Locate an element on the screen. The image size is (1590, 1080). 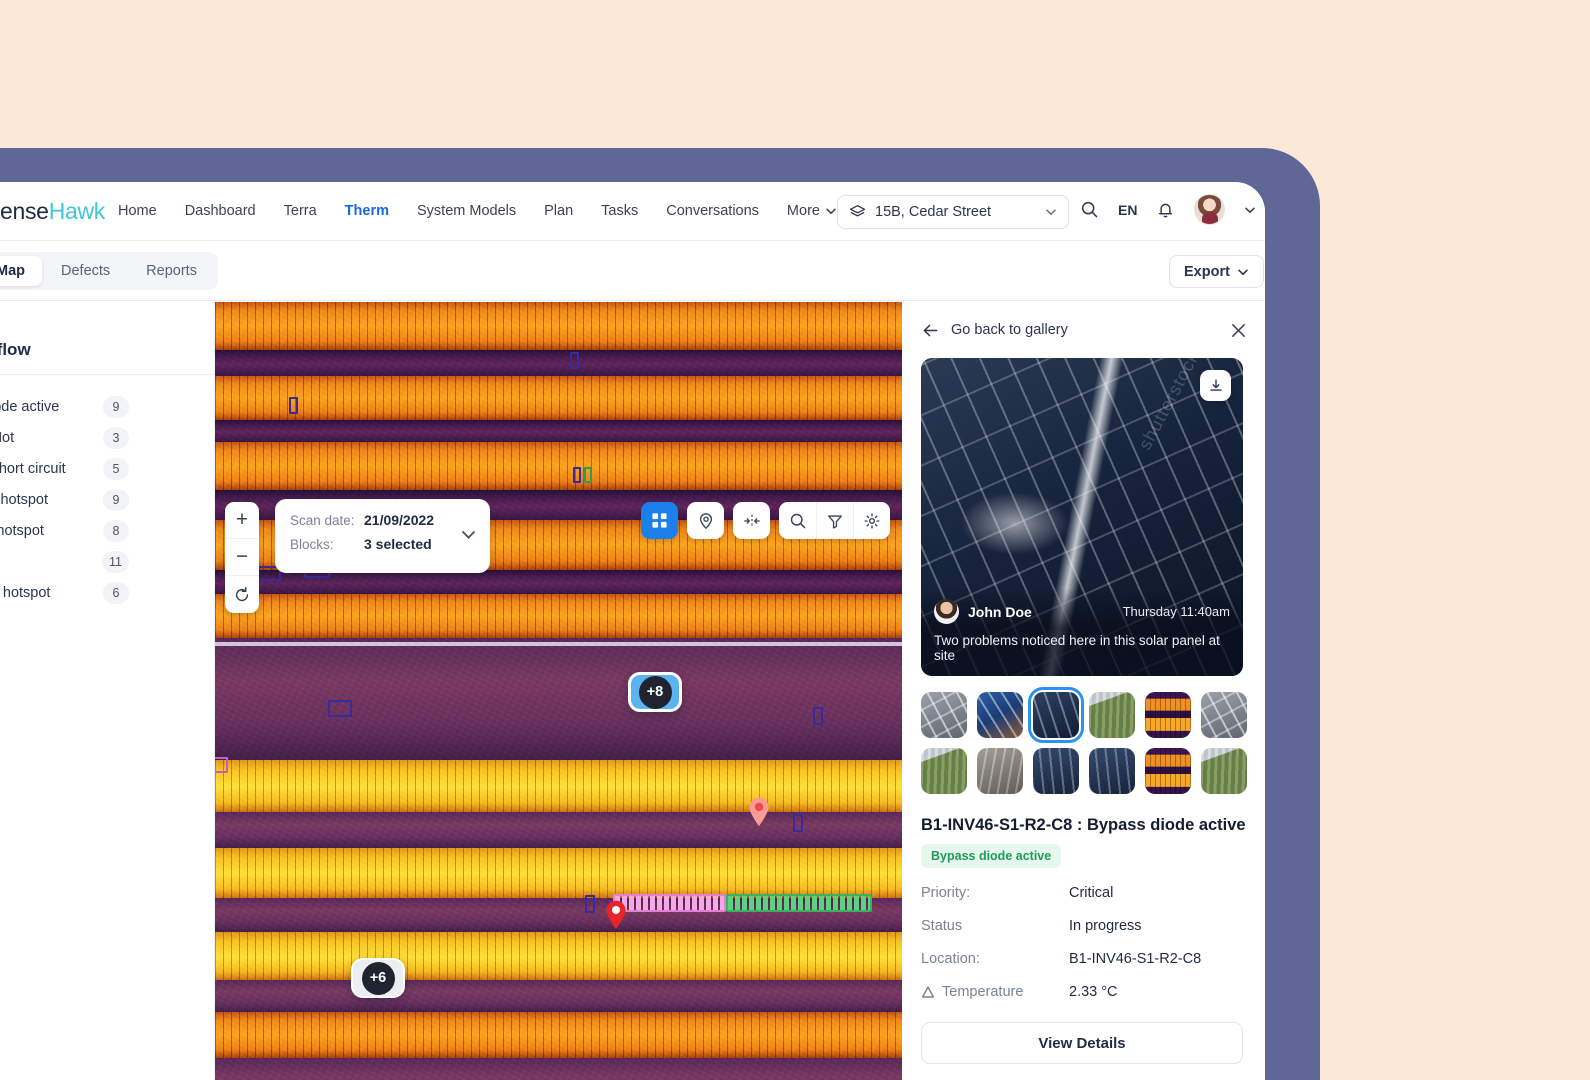
detail-field-value: In progress is located at coordinates (1105, 926).